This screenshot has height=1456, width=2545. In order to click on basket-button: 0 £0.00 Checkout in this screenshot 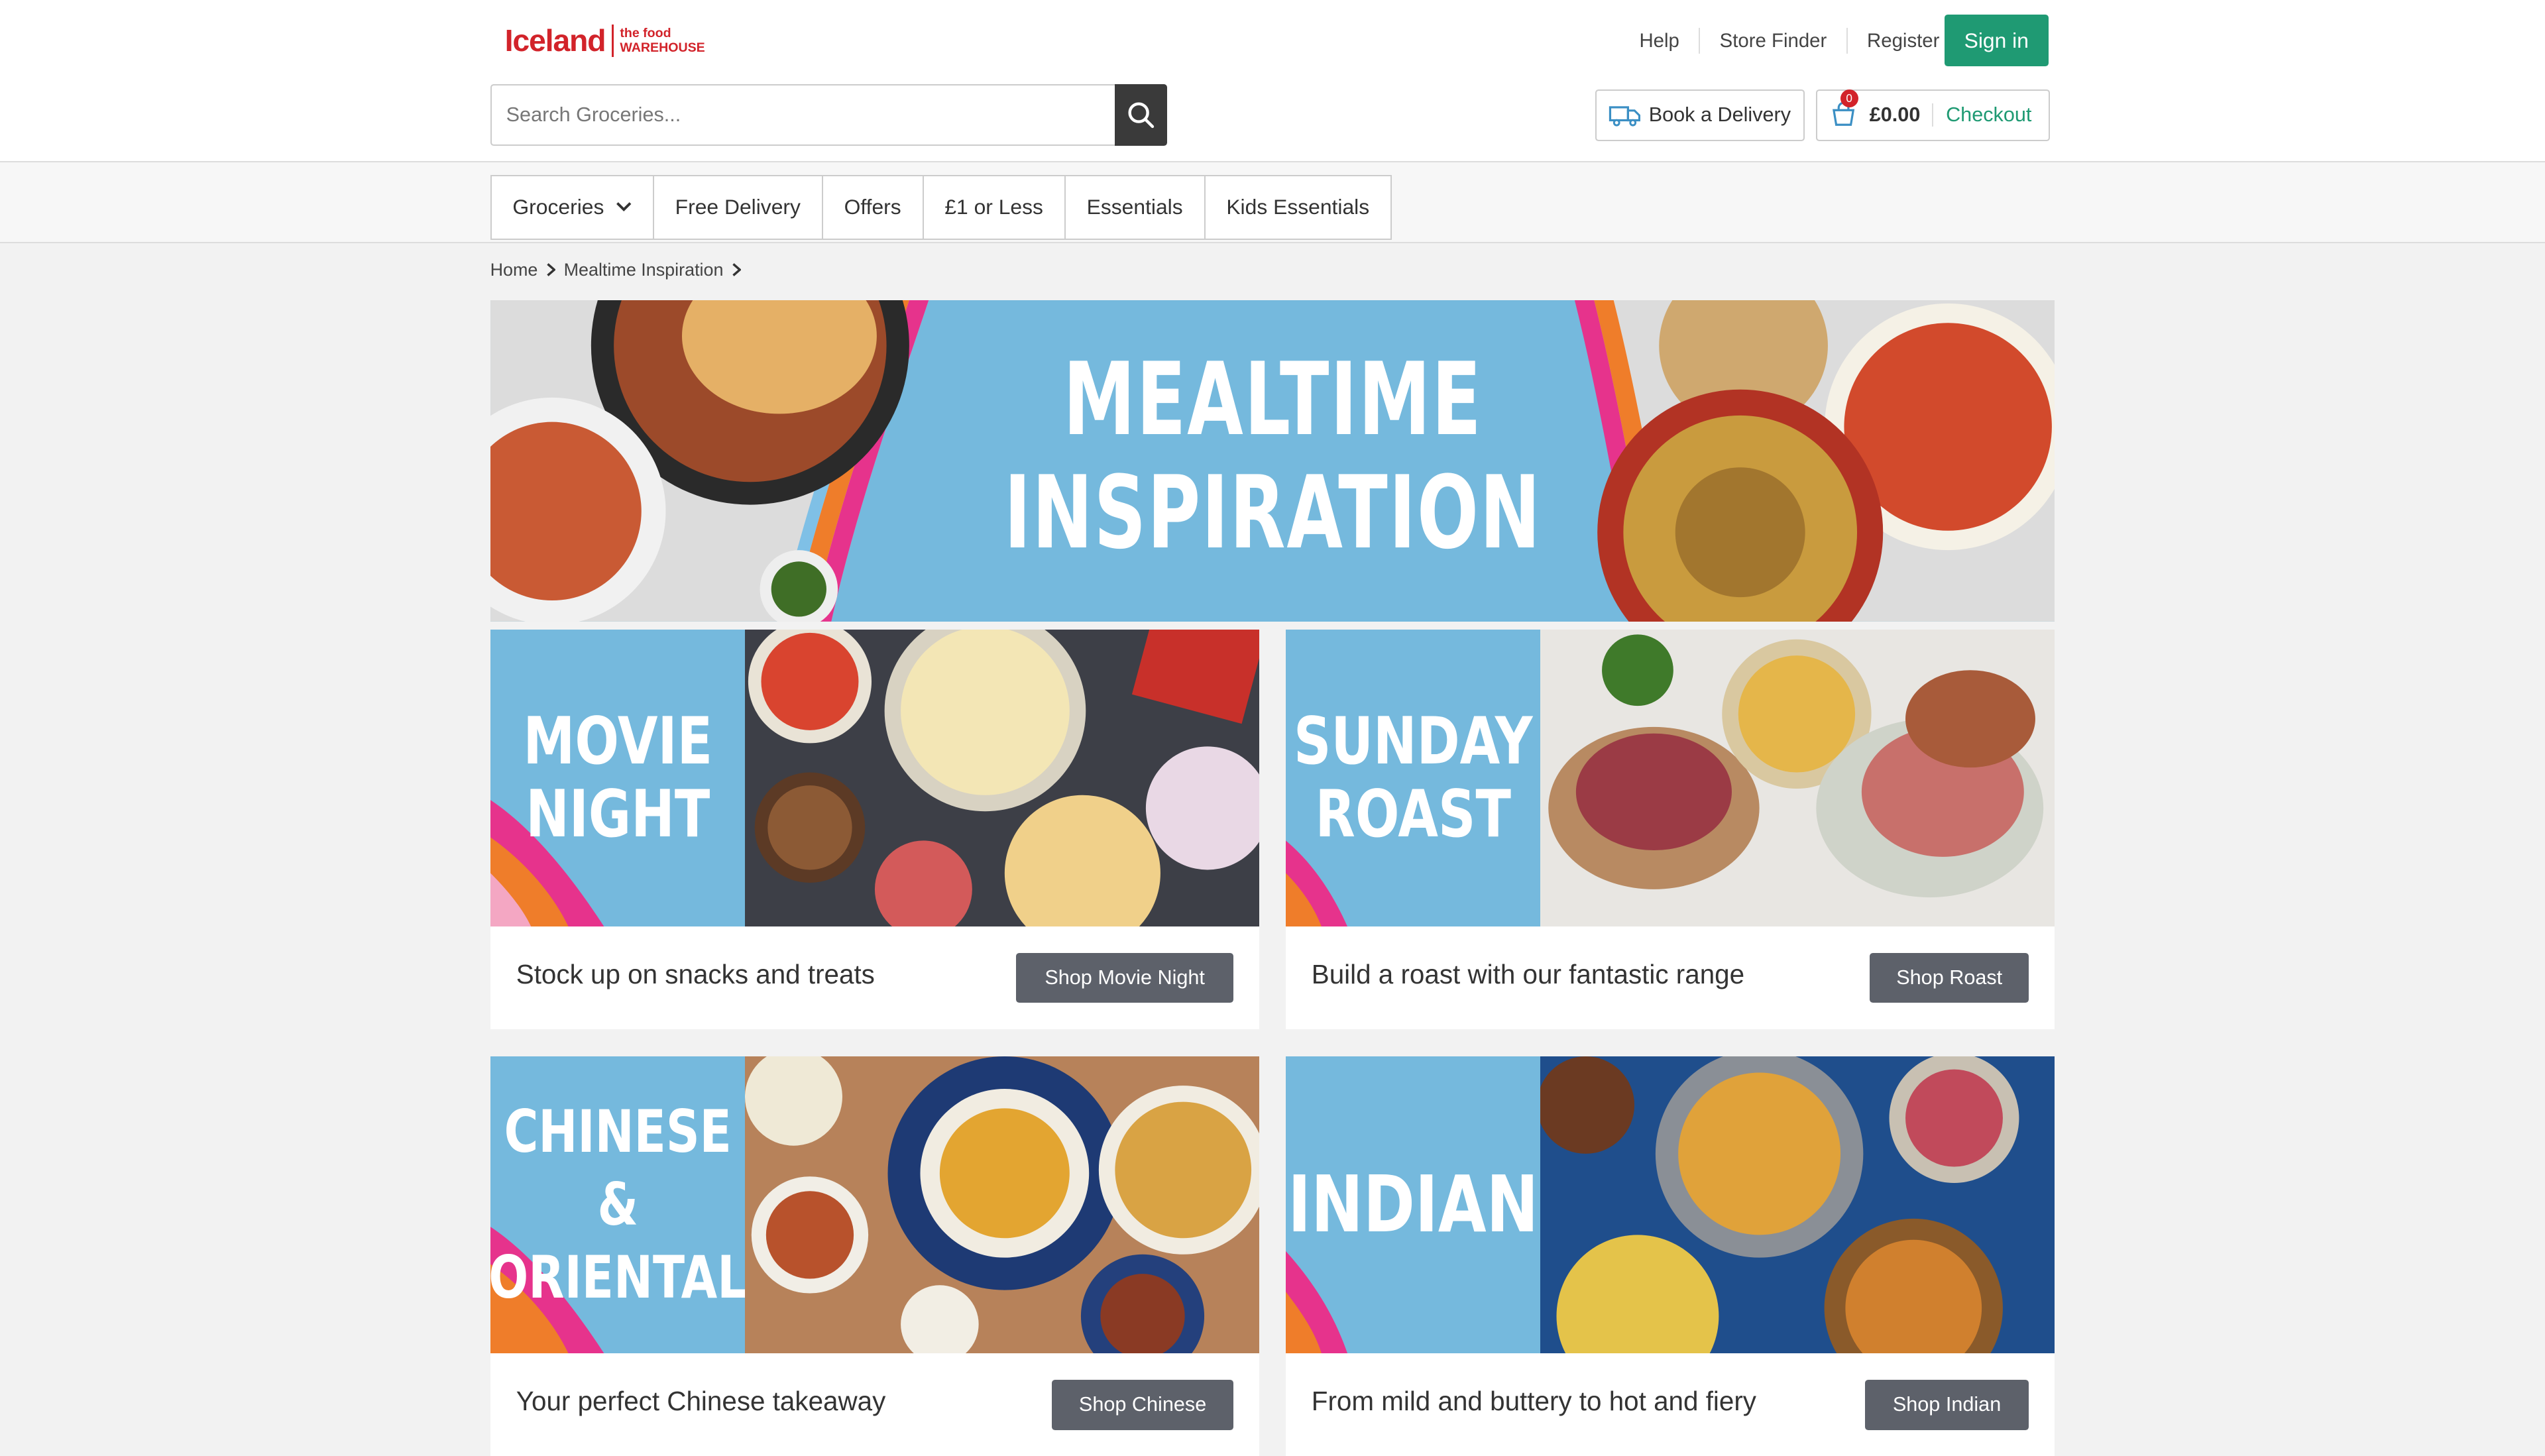, I will do `click(1933, 116)`.